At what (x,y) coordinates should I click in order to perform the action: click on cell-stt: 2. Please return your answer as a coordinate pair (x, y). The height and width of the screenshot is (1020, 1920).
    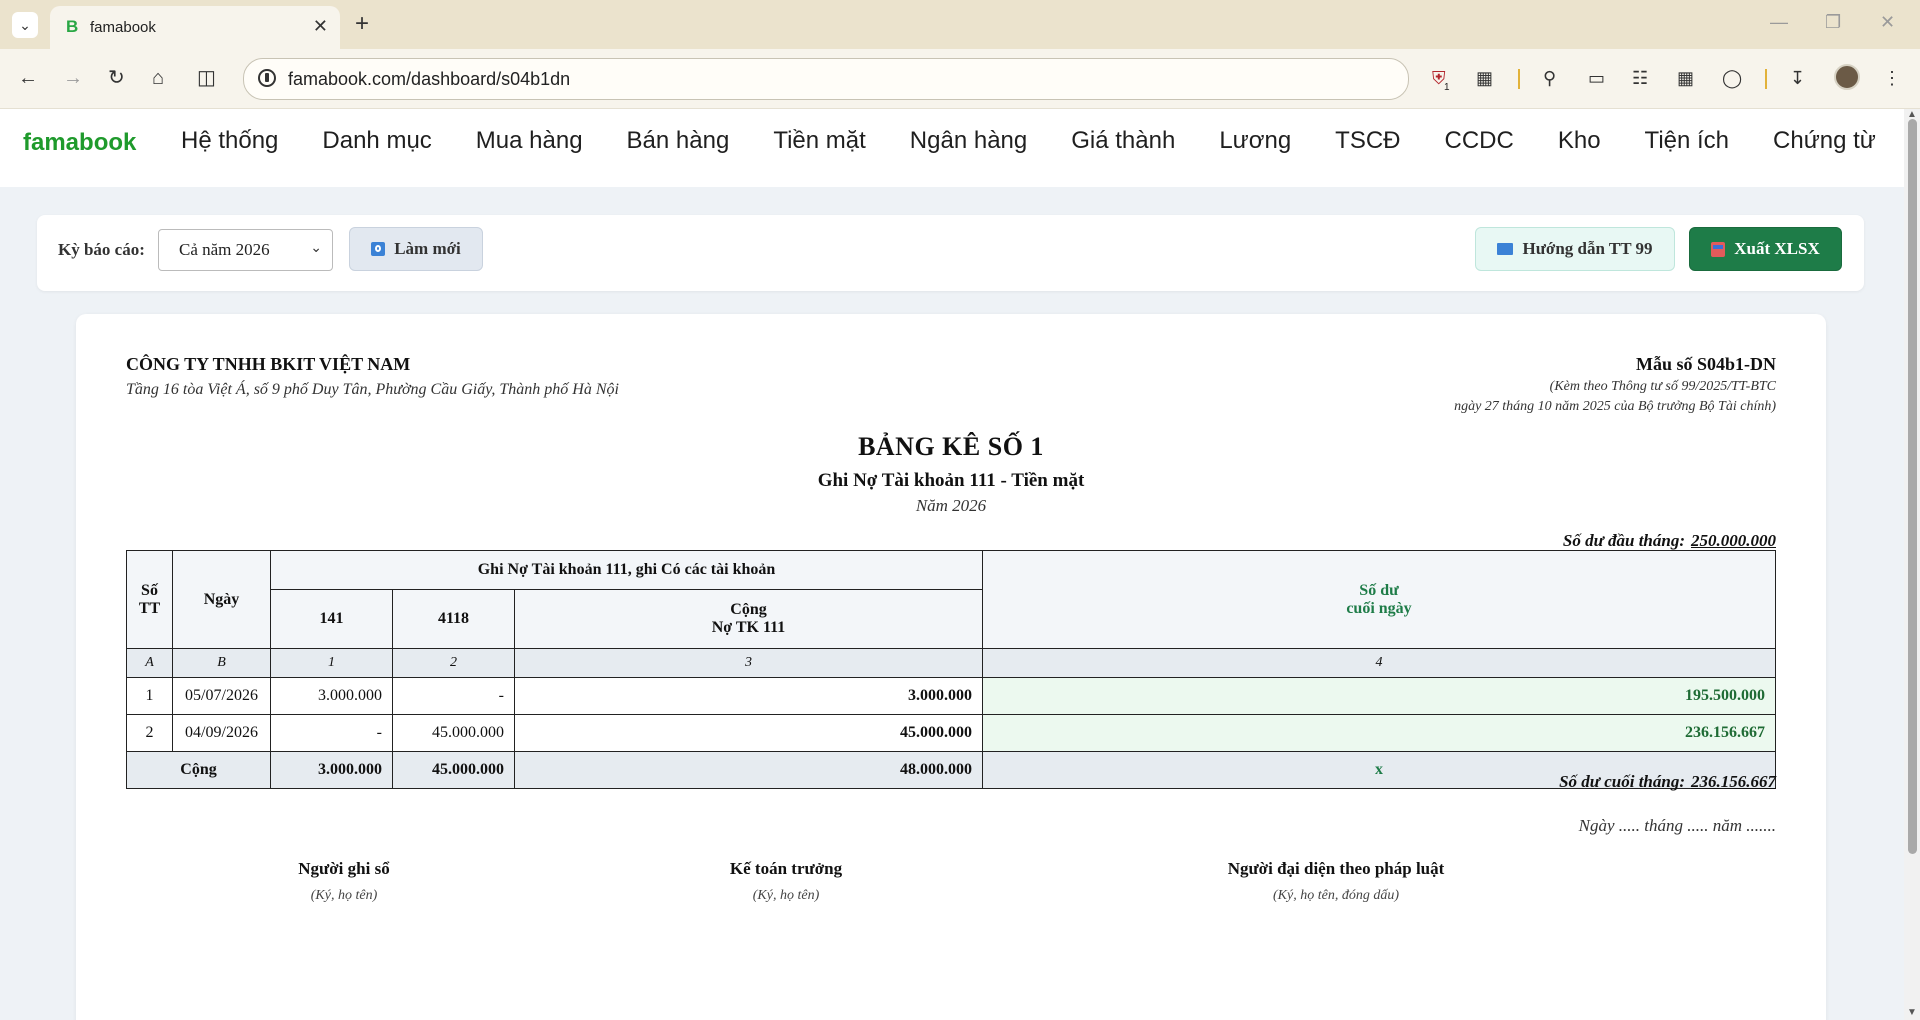
    Looking at the image, I should click on (149, 733).